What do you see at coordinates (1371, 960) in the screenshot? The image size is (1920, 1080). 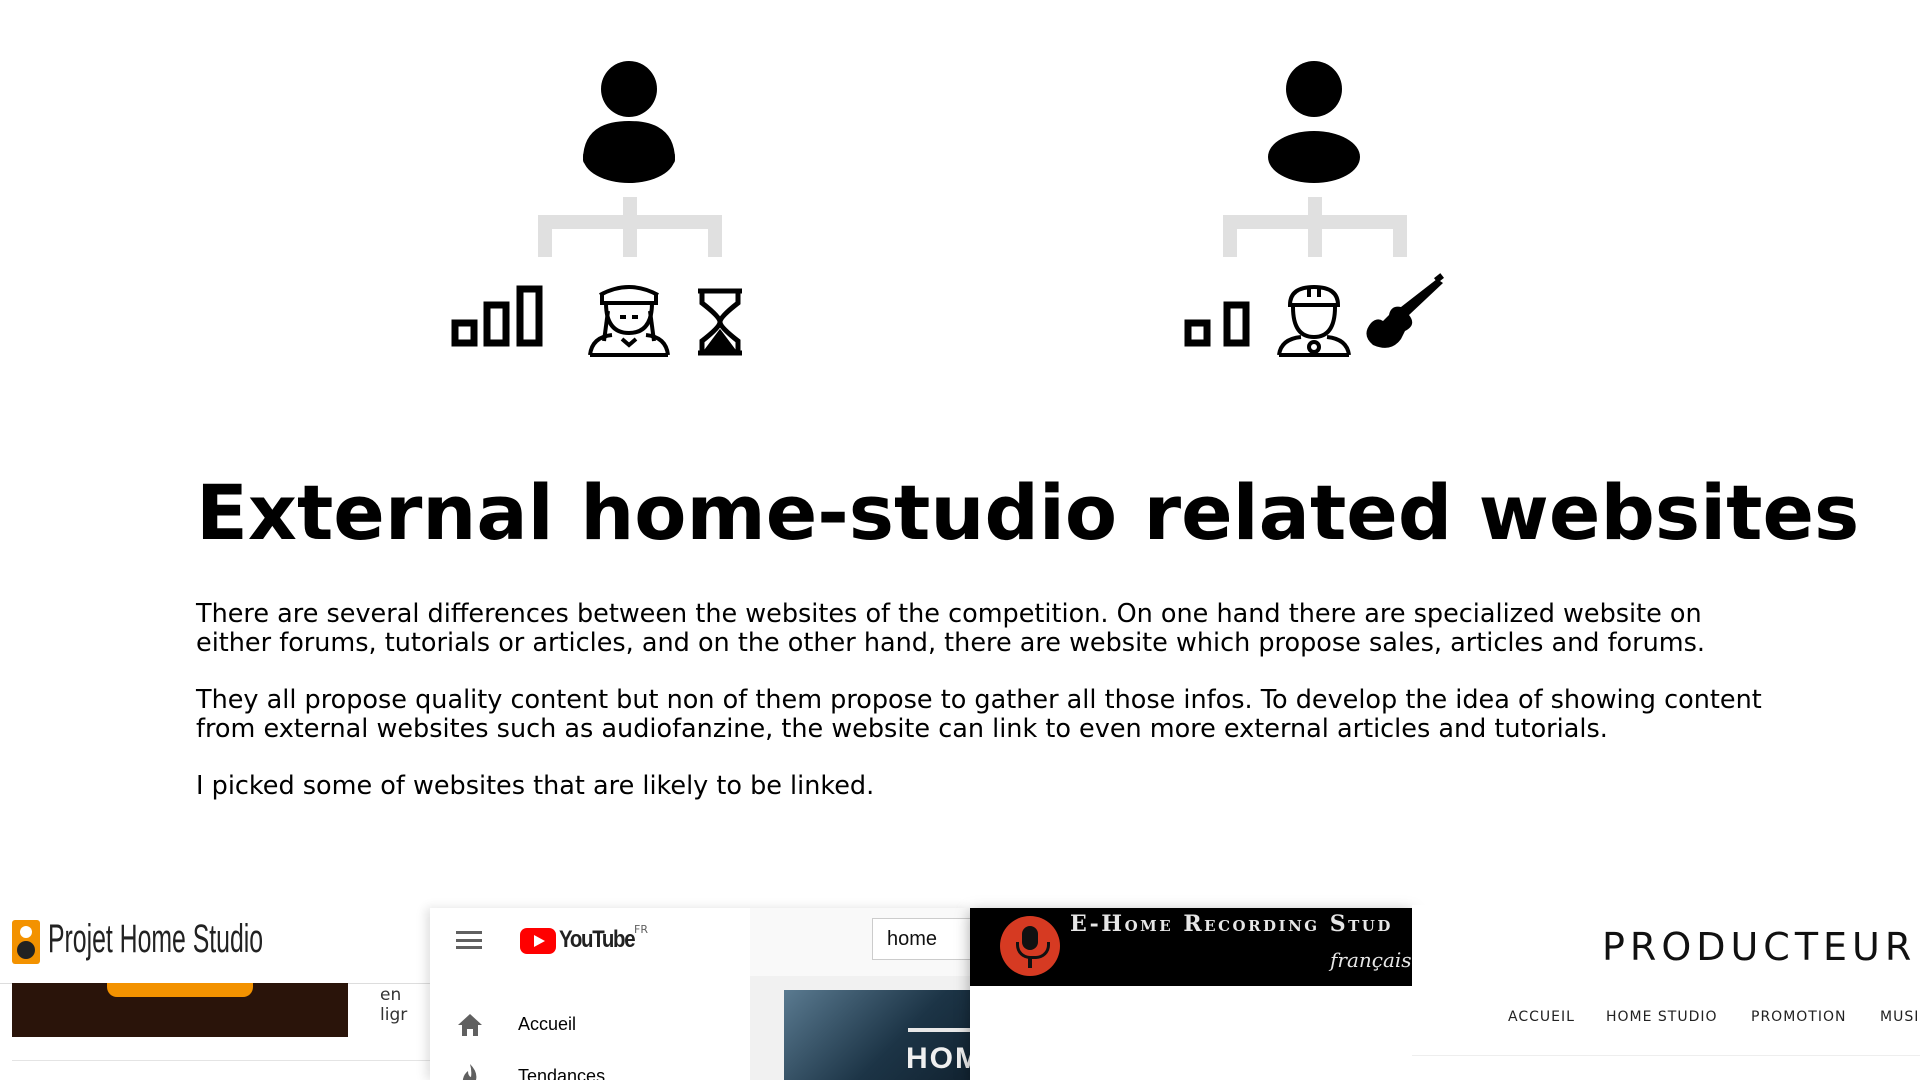 I see `language-label: français` at bounding box center [1371, 960].